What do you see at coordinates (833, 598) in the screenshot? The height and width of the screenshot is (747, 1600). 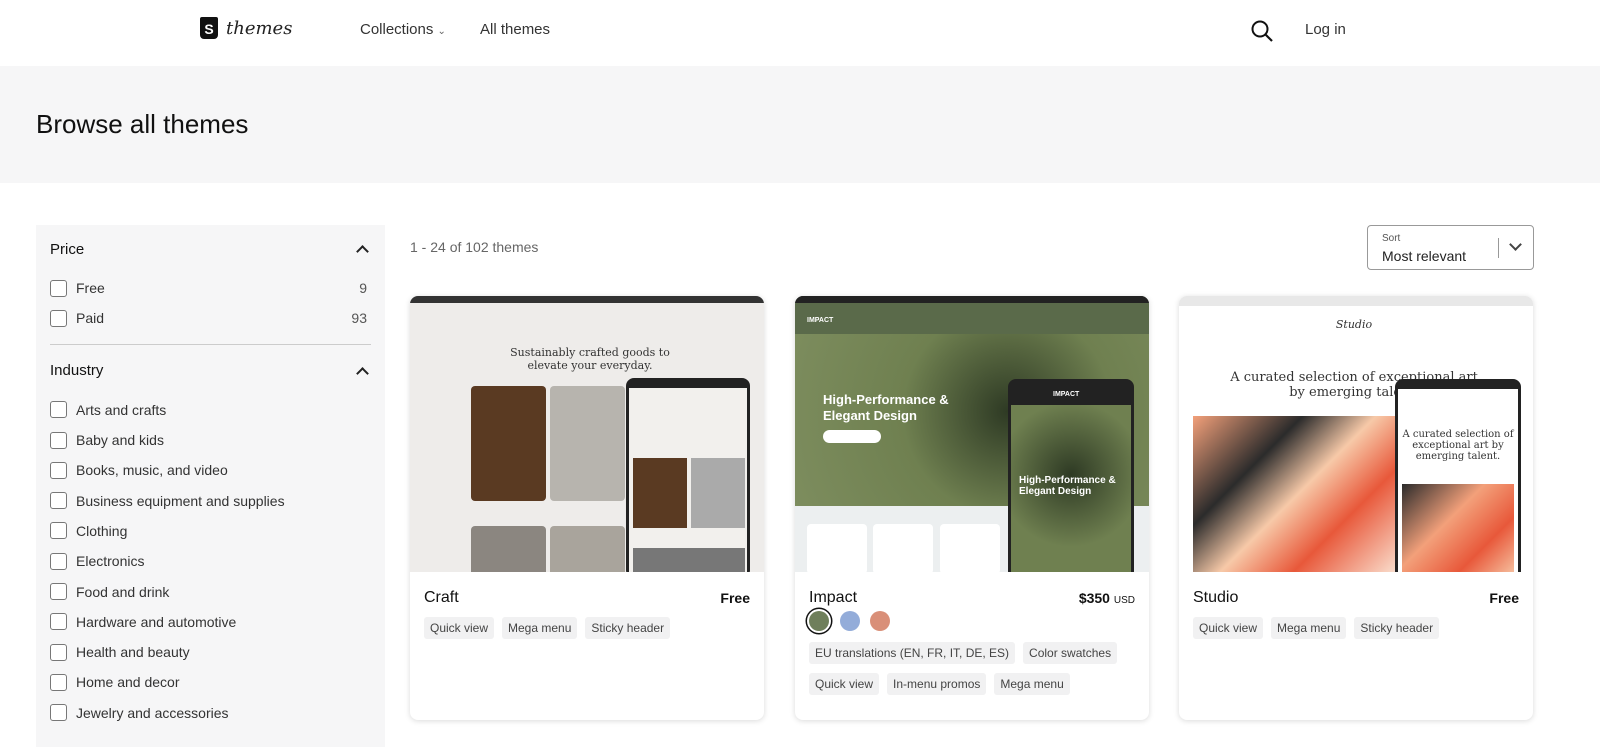 I see `theme-name: Impact` at bounding box center [833, 598].